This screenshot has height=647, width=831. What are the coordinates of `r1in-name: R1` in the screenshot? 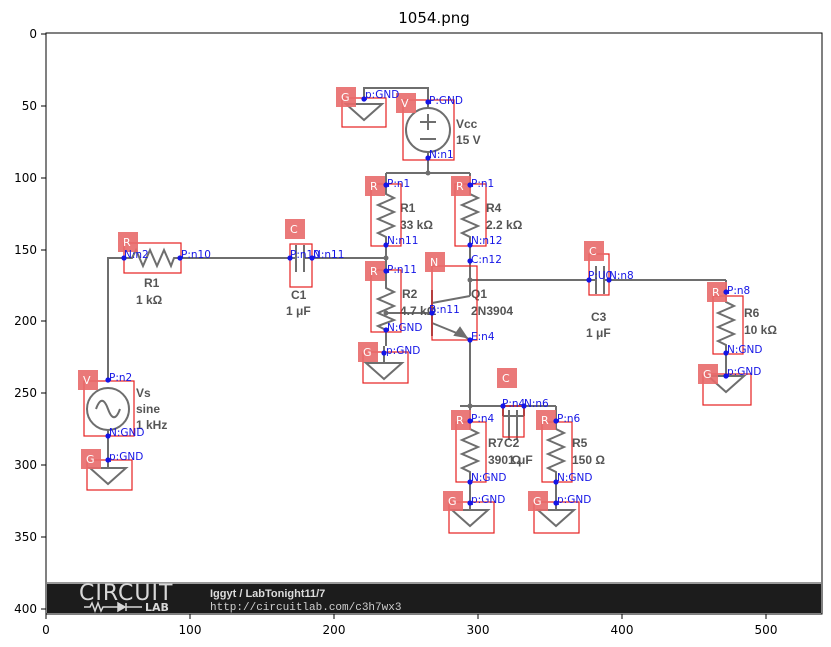 It's located at (152, 283).